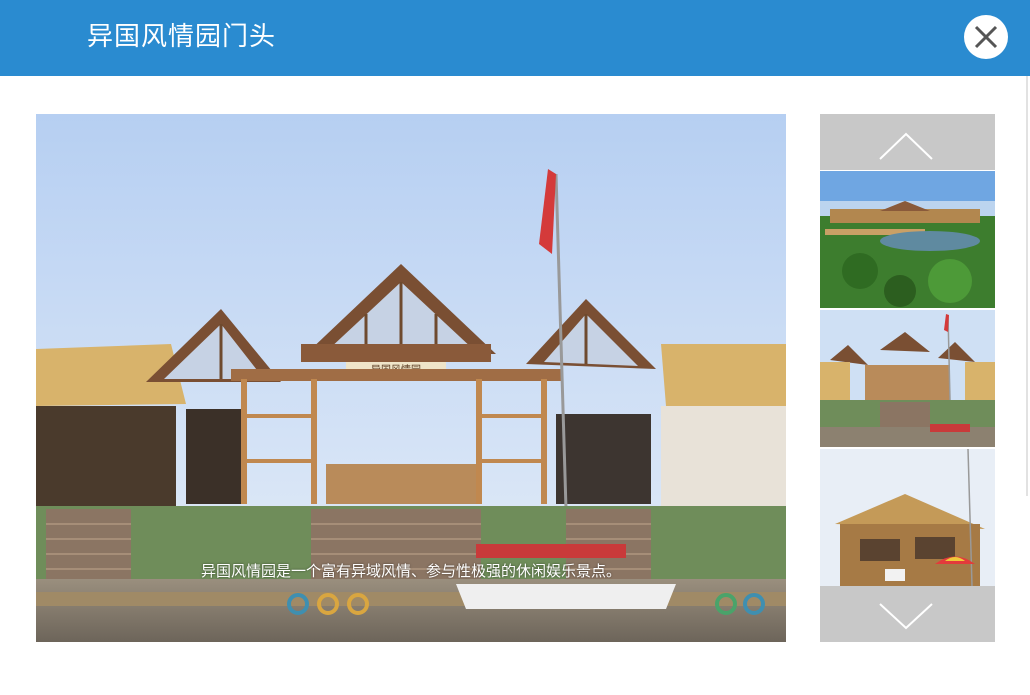 This screenshot has width=1030, height=695. I want to click on thumbnail-strip, so click(907, 378).